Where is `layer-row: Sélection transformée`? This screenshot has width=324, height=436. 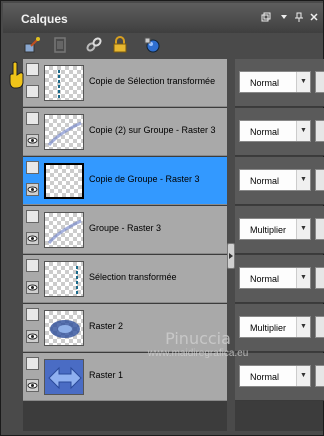 layer-row: Sélection transformée is located at coordinates (129, 279).